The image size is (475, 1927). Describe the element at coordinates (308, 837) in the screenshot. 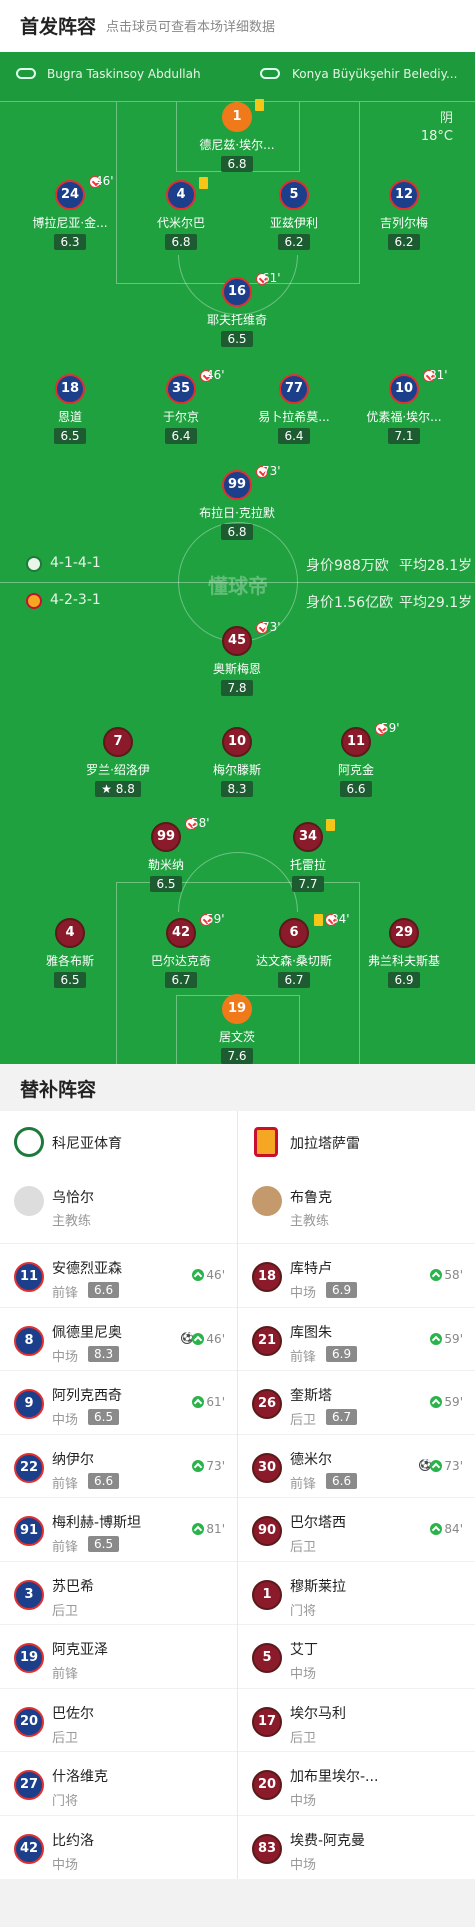

I see `player-number: 34` at that location.